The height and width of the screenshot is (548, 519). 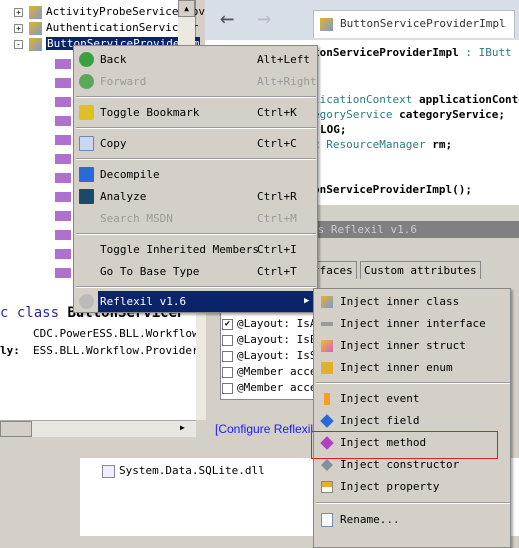 I want to click on code-line: tonServiceProviderImpl : IButt, so click(x=412, y=52).